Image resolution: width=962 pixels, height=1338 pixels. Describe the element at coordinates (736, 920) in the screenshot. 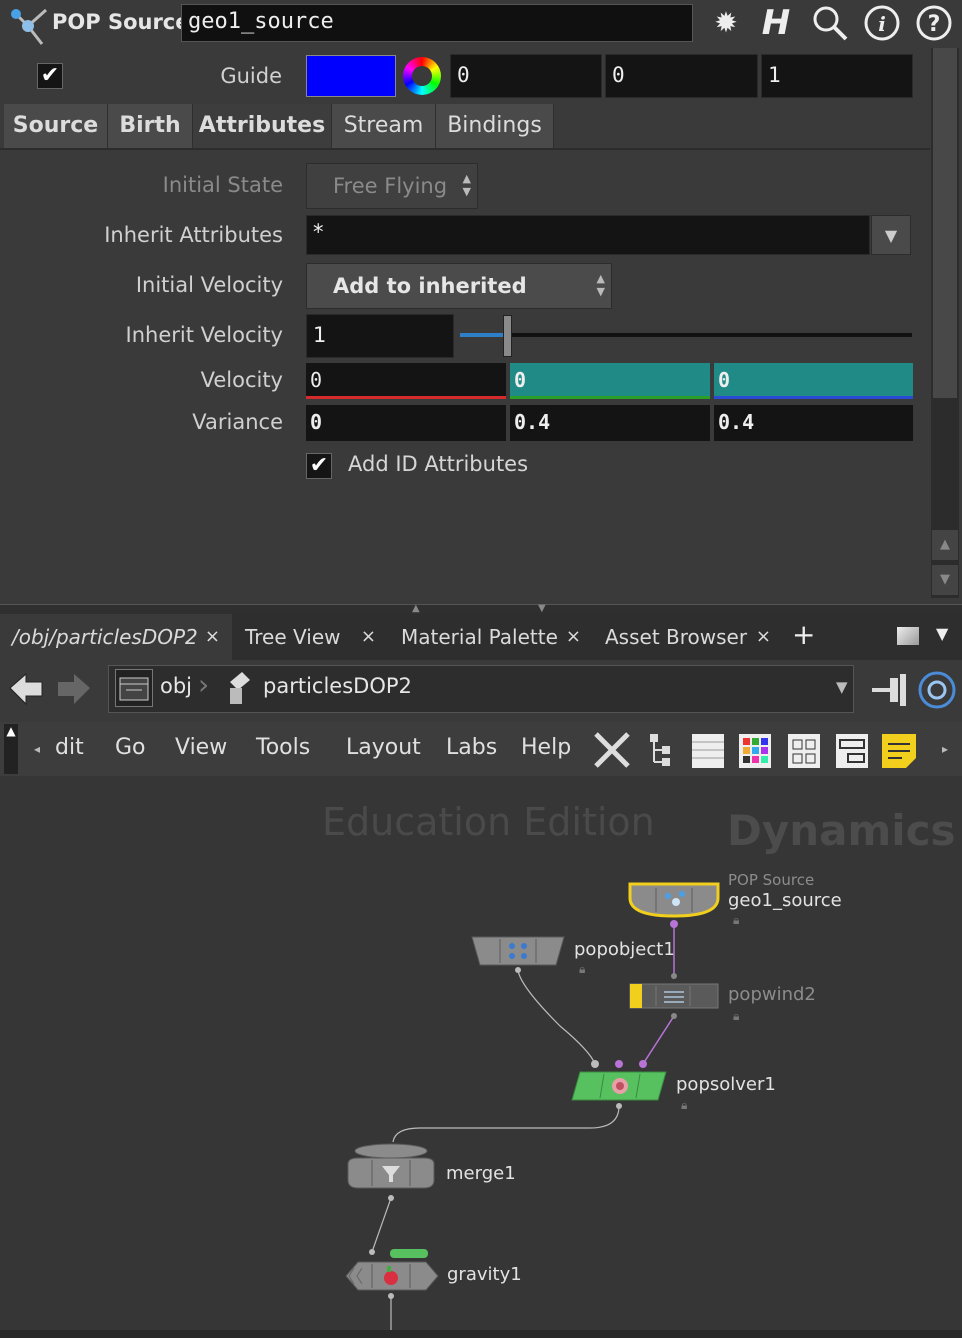

I see `lock-icon: 🔒︎` at that location.